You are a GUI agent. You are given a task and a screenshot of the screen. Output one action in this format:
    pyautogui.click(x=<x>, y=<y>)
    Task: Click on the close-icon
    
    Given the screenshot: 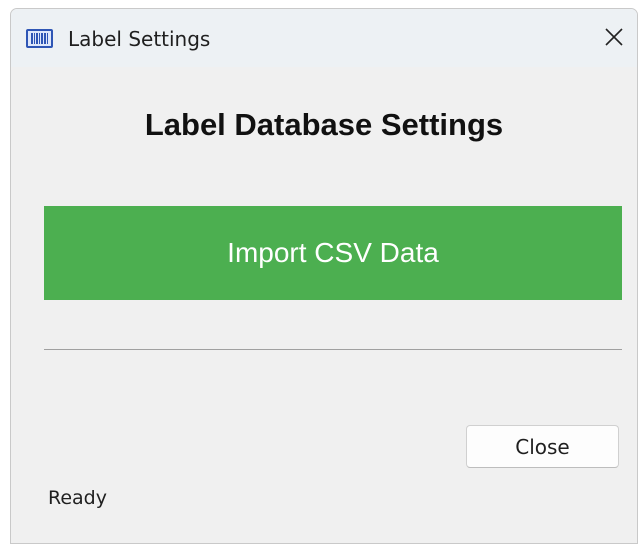 What is the action you would take?
    pyautogui.click(x=614, y=37)
    